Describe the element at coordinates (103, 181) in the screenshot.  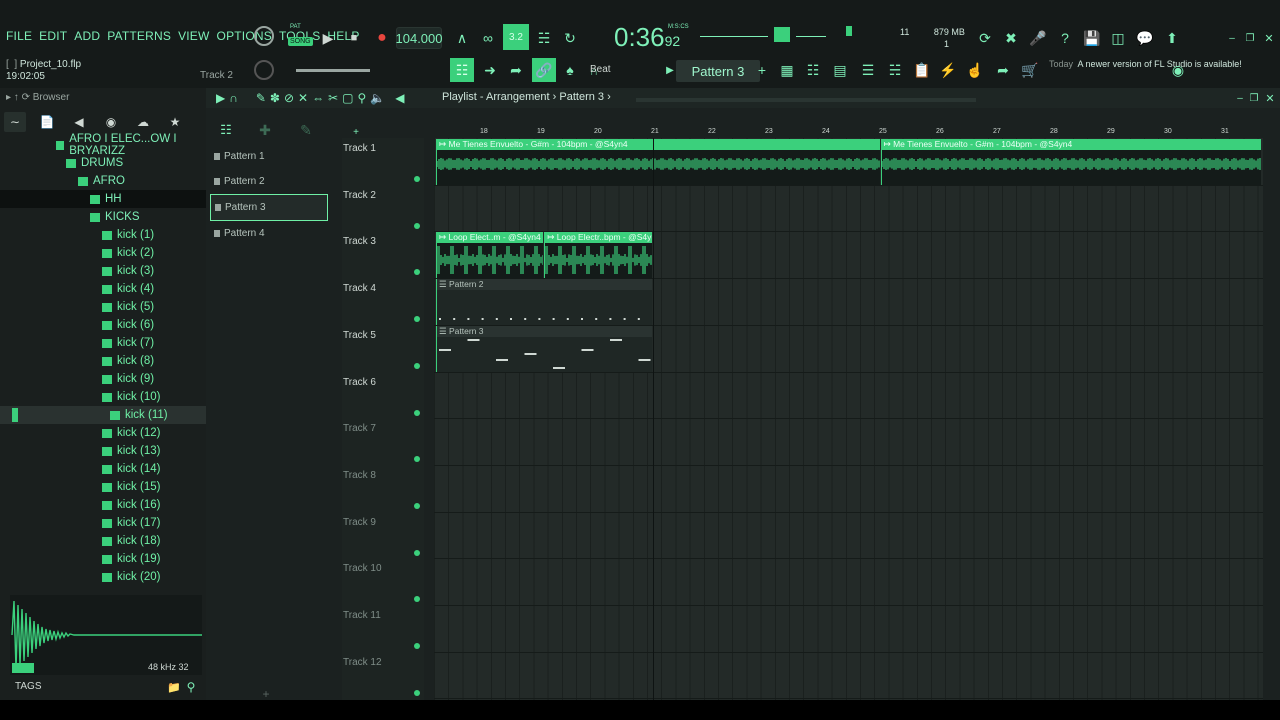
I see `browser-folder: AFRO` at that location.